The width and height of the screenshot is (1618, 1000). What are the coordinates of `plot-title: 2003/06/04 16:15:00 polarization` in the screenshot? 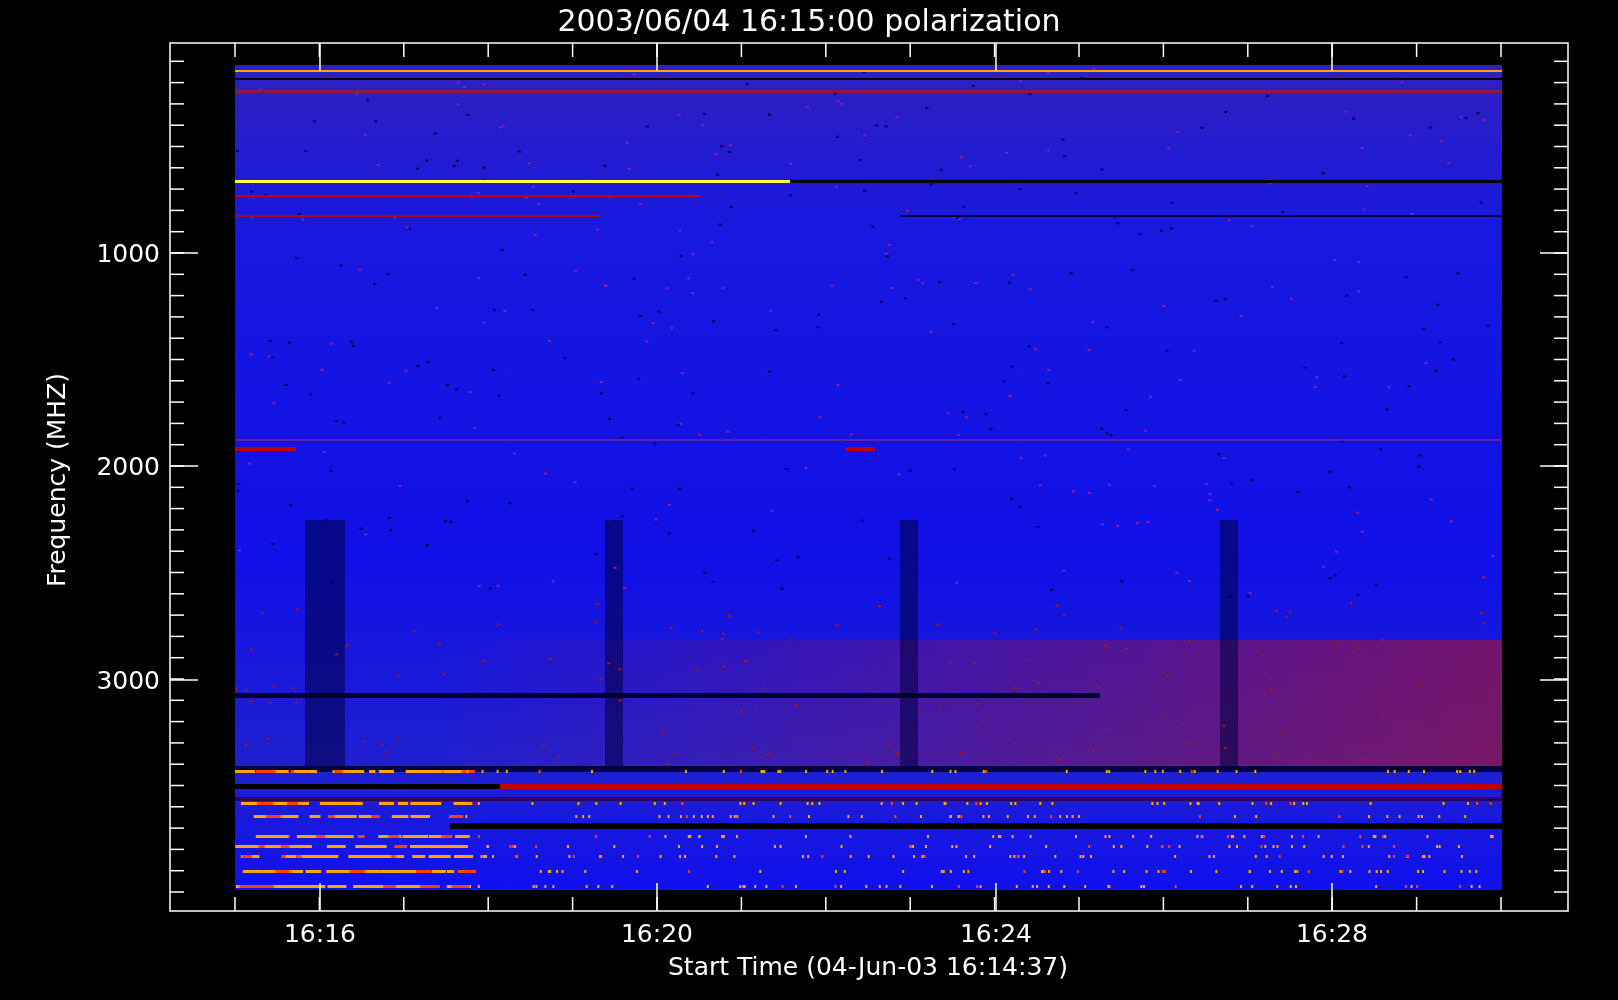 It's located at (809, 20).